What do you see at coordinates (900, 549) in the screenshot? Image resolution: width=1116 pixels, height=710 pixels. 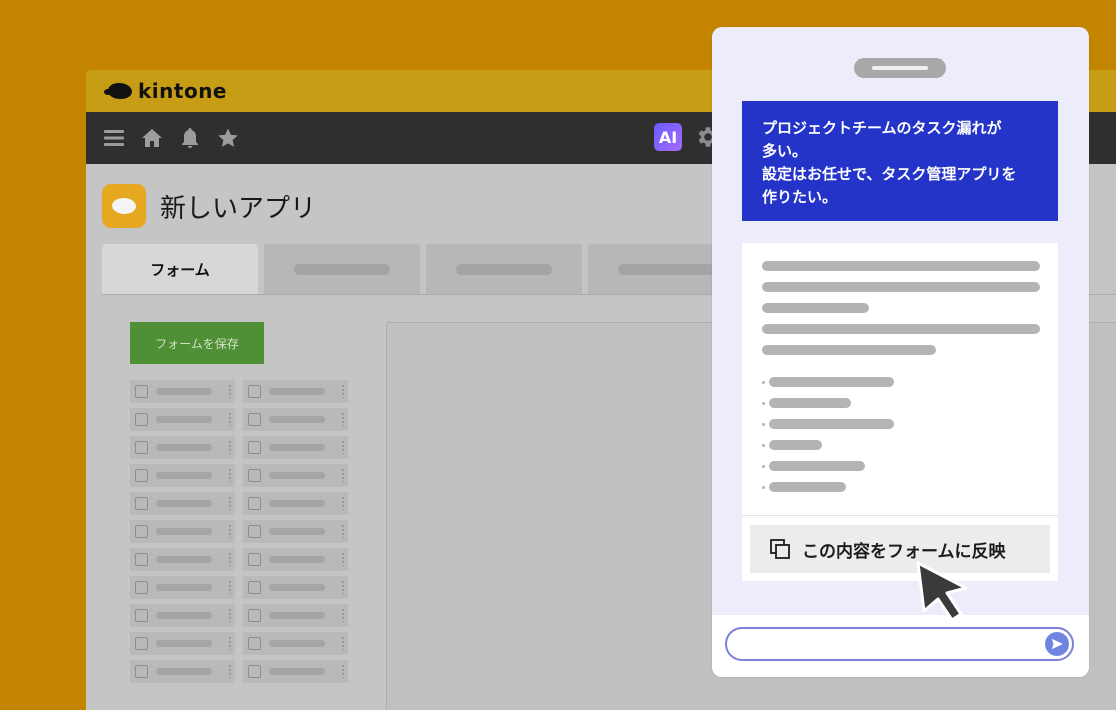 I see `reflect-to-form-button: この内容をフォームに反映` at bounding box center [900, 549].